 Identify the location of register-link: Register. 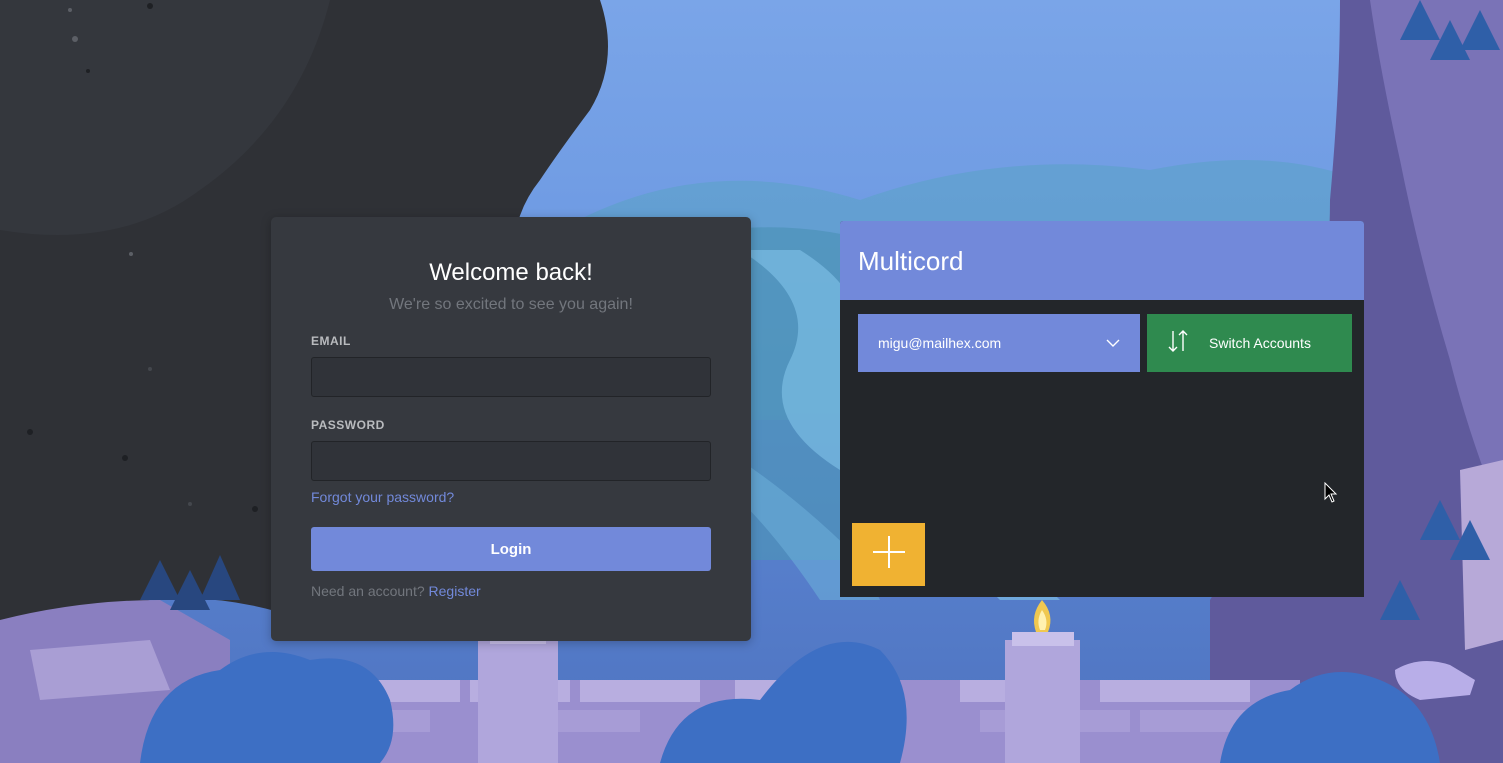
(455, 591).